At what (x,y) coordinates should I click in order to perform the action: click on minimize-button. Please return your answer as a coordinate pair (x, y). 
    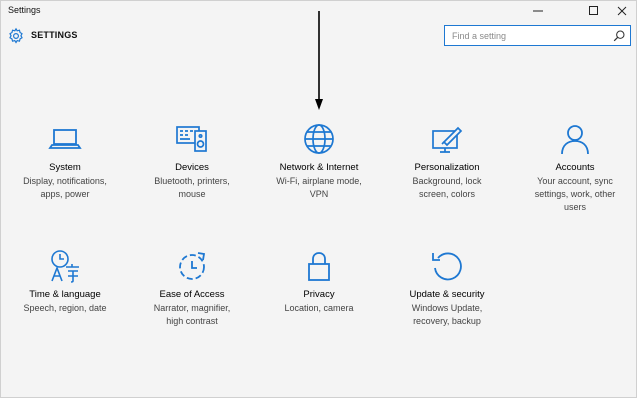
    Looking at the image, I should click on (538, 11).